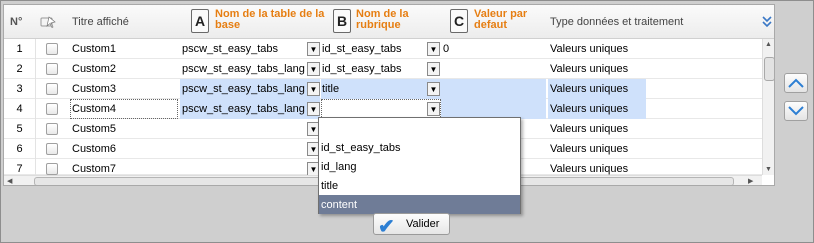 The image size is (814, 243). What do you see at coordinates (20, 149) in the screenshot?
I see `row-number: 6` at bounding box center [20, 149].